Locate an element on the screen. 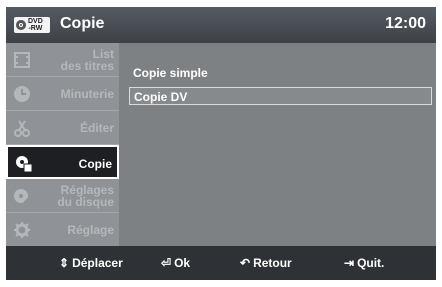  menu-item-label: Réglage is located at coordinates (90, 230).